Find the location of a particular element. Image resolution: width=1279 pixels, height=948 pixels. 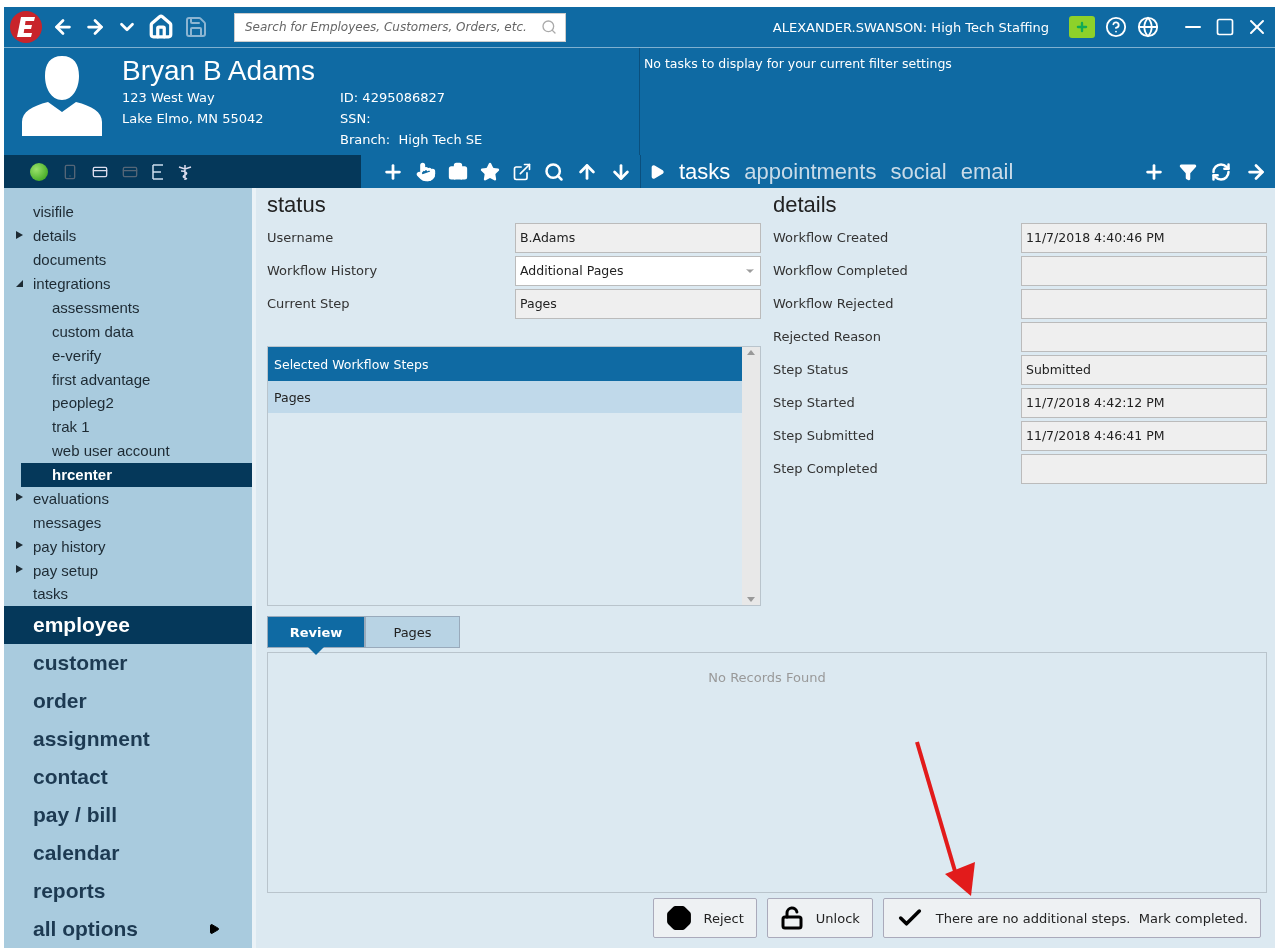

search-icon is located at coordinates (554, 171).